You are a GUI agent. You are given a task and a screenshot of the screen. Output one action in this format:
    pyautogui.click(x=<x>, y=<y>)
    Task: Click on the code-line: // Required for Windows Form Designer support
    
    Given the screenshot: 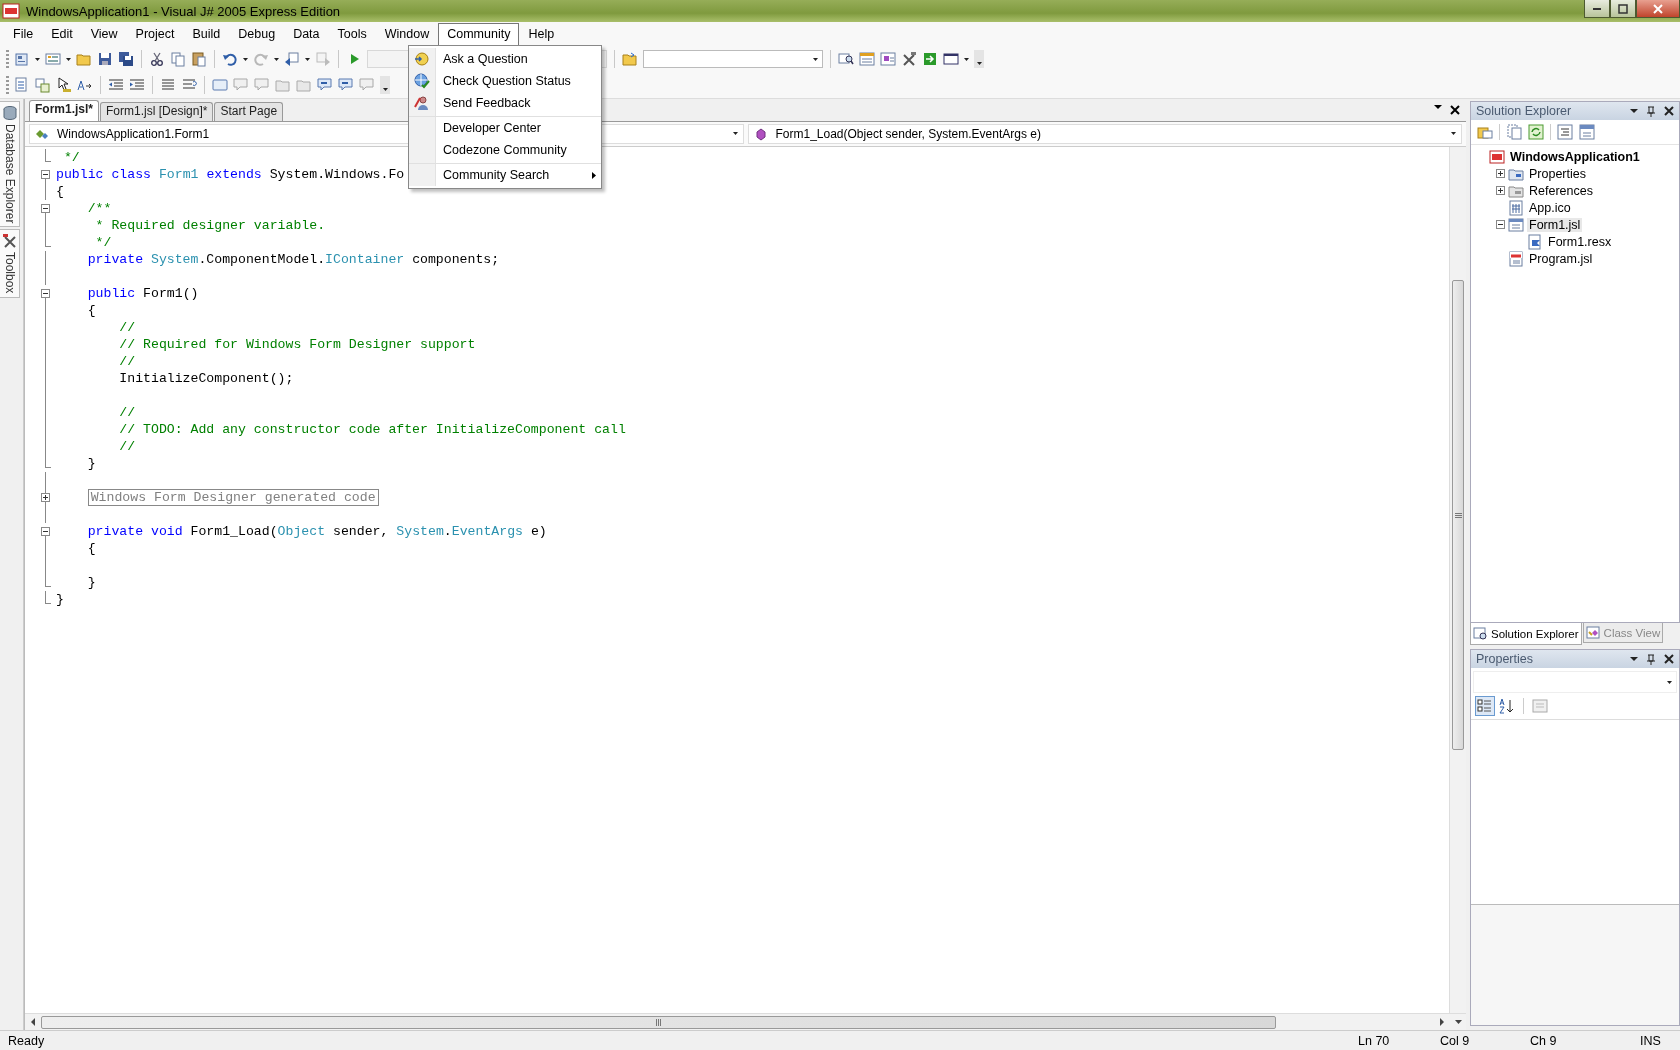 What is the action you would take?
    pyautogui.click(x=297, y=344)
    